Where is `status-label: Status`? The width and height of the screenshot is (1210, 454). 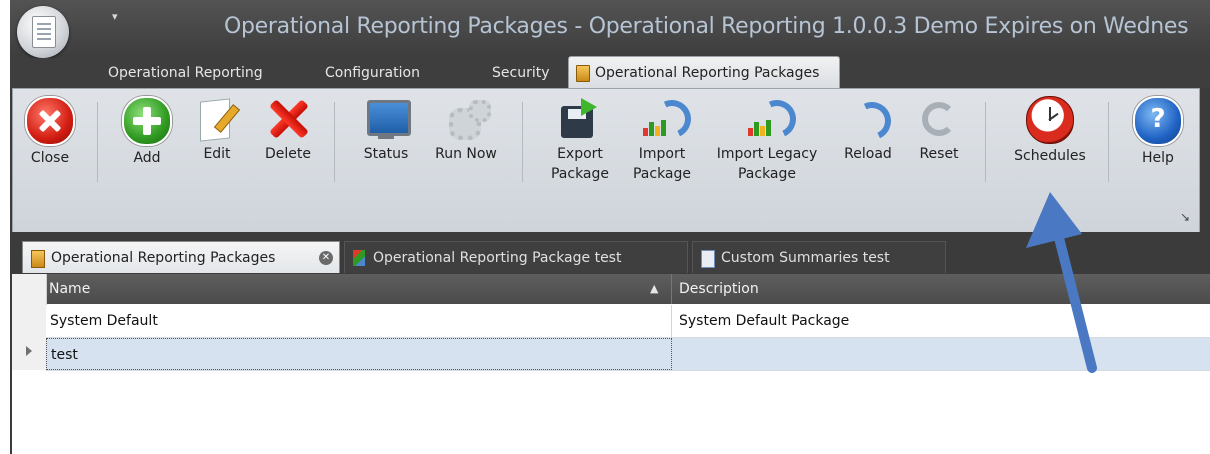
status-label: Status is located at coordinates (386, 154).